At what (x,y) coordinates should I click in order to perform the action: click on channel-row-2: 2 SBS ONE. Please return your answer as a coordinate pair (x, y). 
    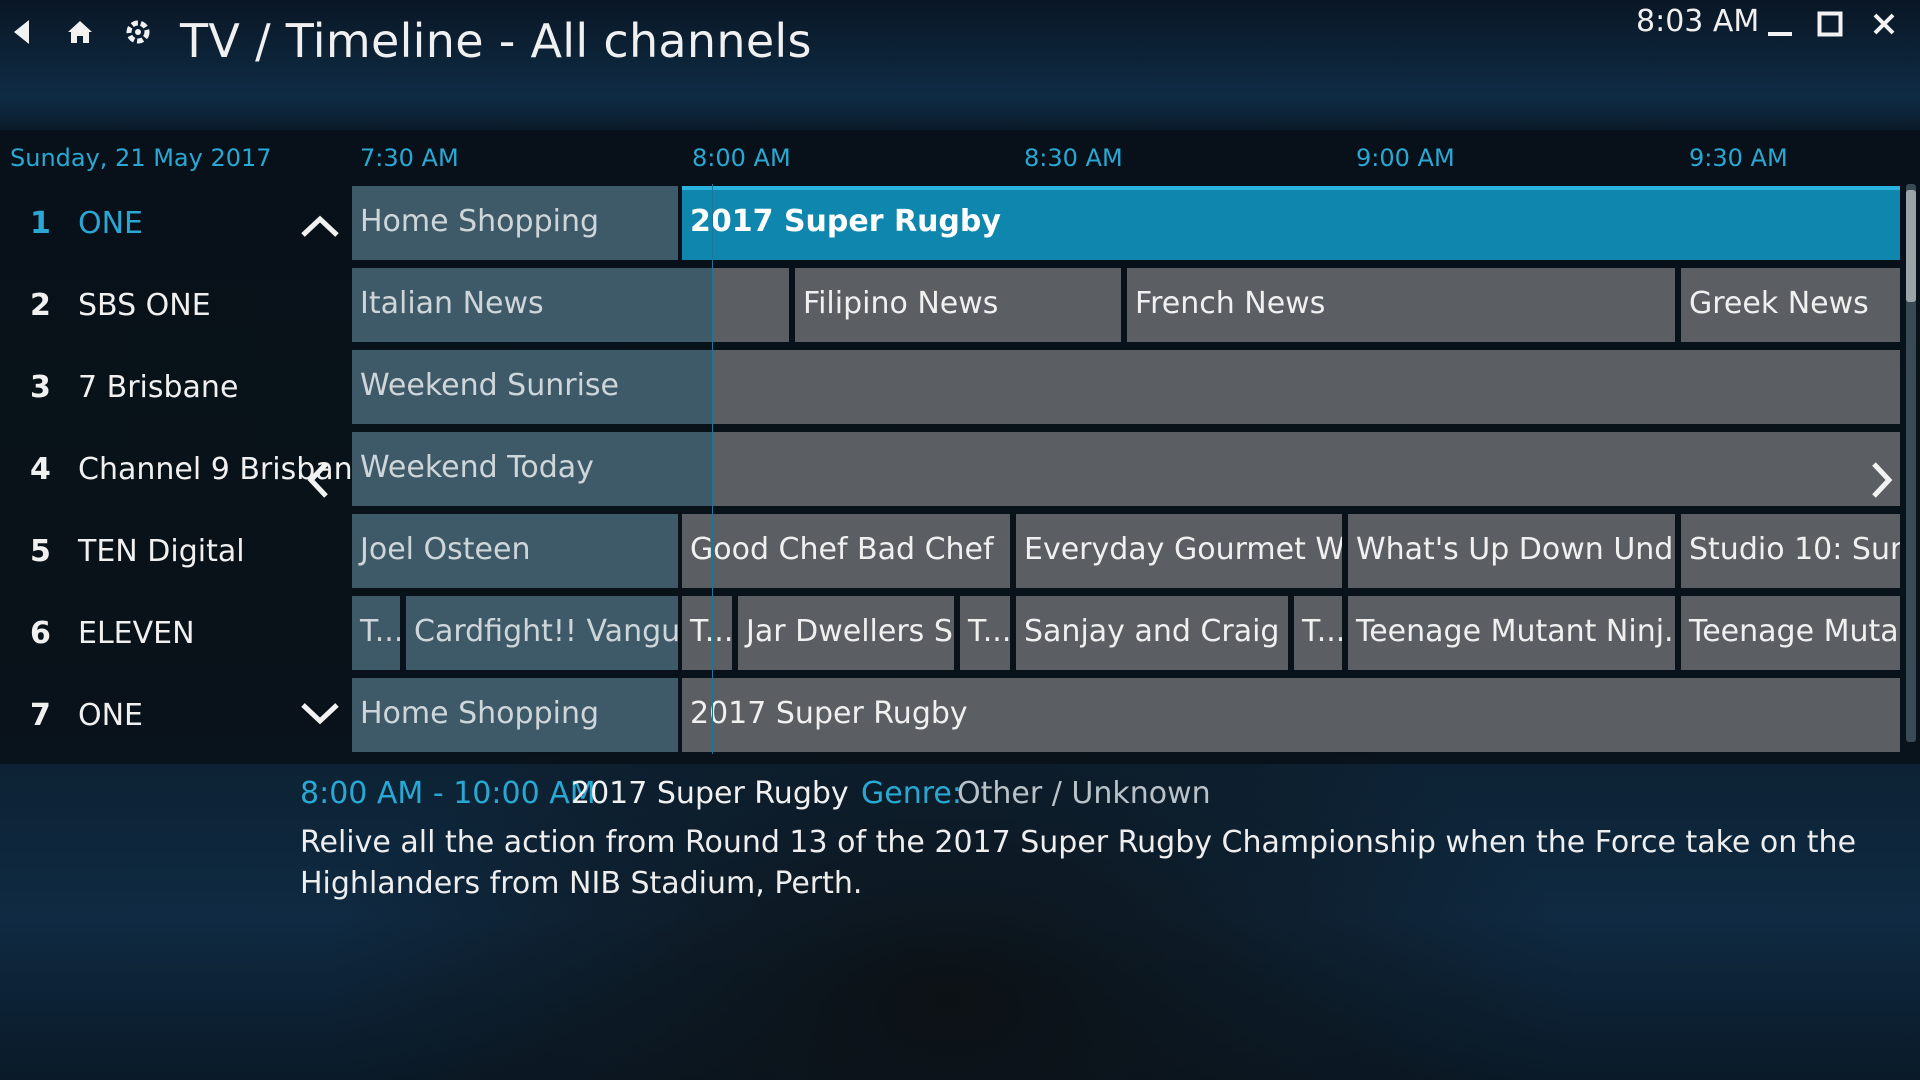
    Looking at the image, I should click on (170, 306).